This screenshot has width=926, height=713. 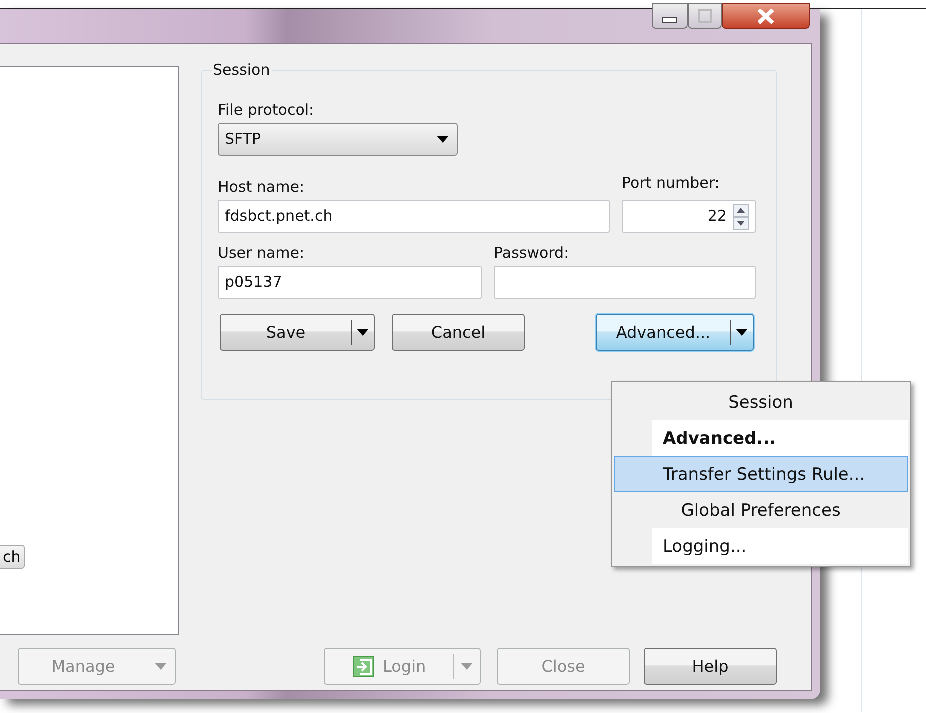 I want to click on maximize-icon, so click(x=705, y=16).